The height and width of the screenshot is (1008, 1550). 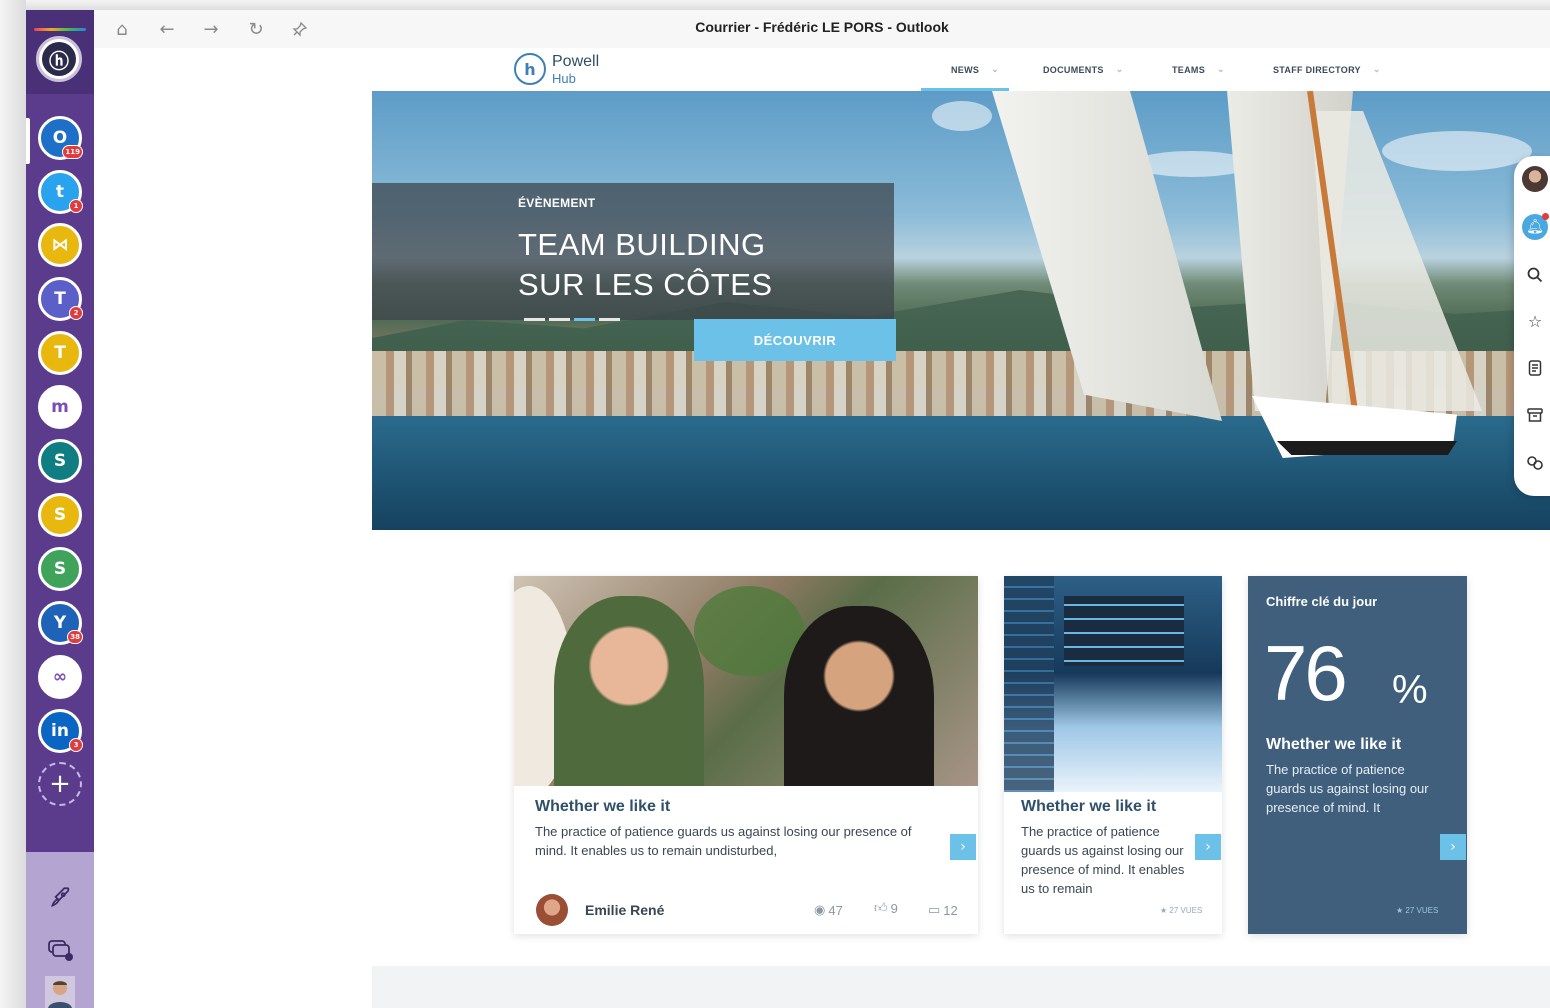 What do you see at coordinates (859, 696) in the screenshot?
I see `person-figure` at bounding box center [859, 696].